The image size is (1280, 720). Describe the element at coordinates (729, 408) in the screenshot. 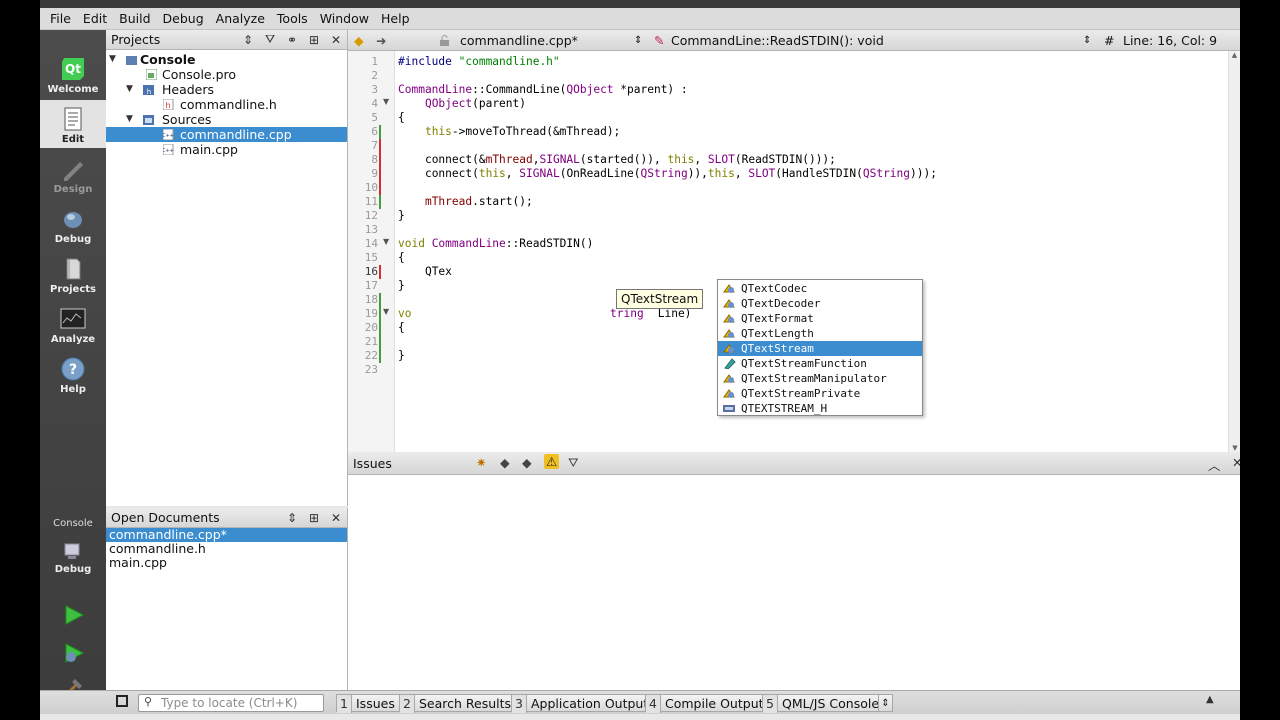

I see `macro-icon` at that location.